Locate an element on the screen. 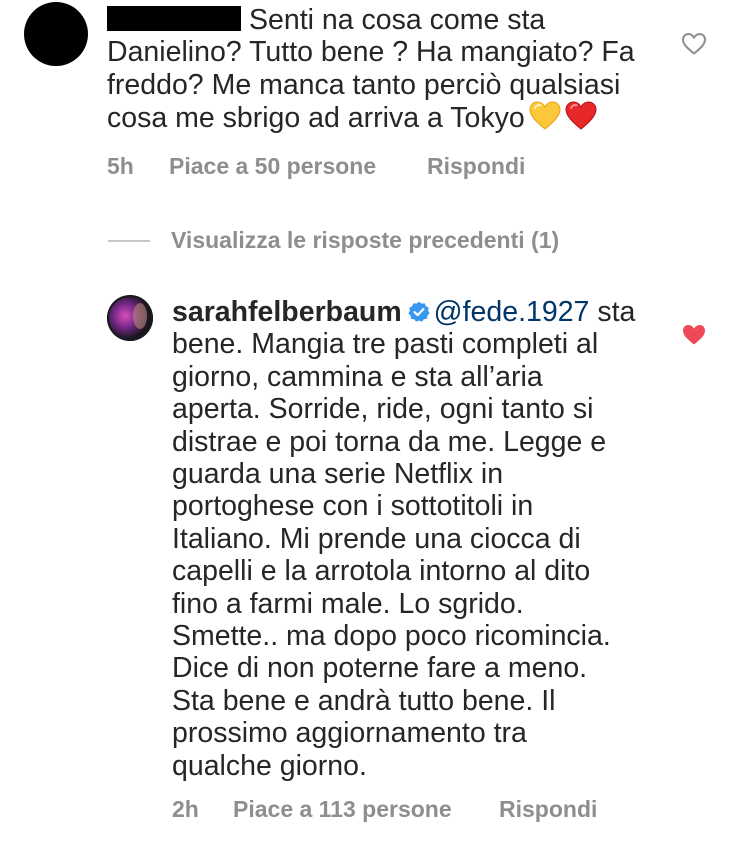 The image size is (750, 854). redacted-username is located at coordinates (174, 18).